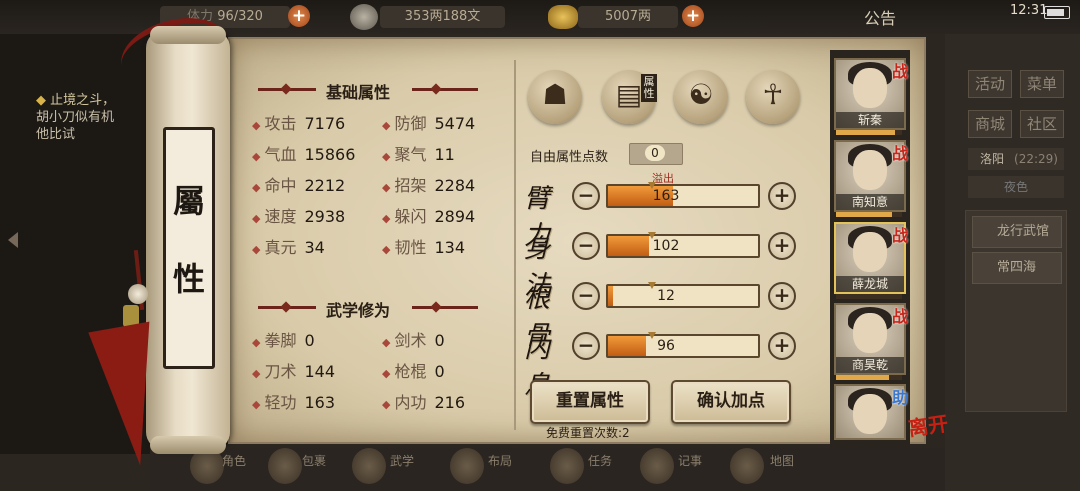  What do you see at coordinates (369, 466) in the screenshot?
I see `martial-nav-icon` at bounding box center [369, 466].